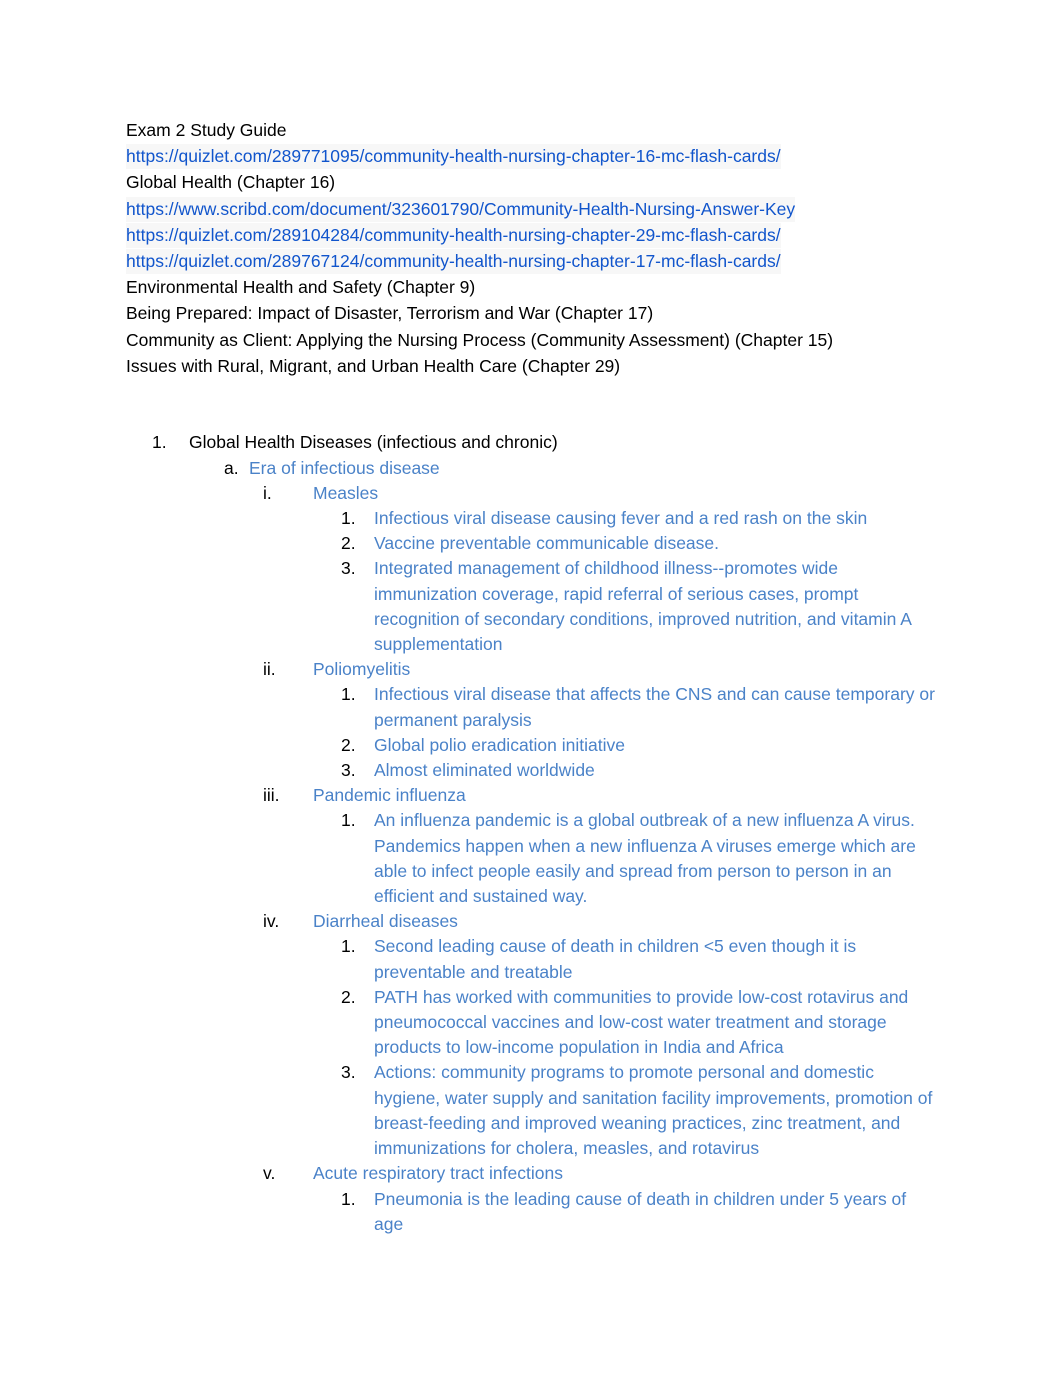  Describe the element at coordinates (531, 131) in the screenshot. I see `header-line-title: Exam 2 Study Guide` at that location.